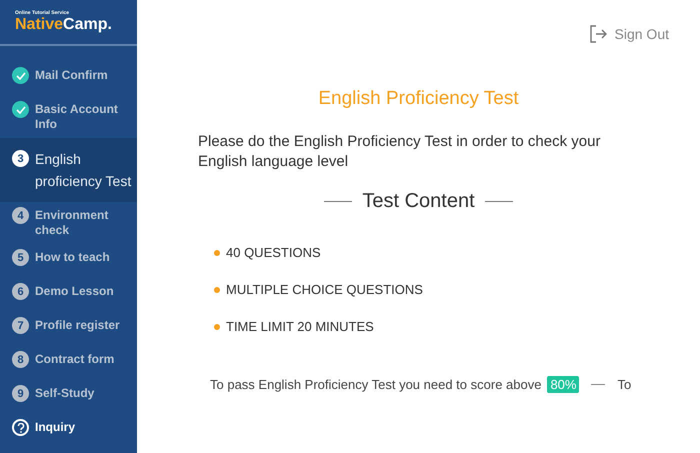  I want to click on logo-text: NativeCamp., so click(64, 25).